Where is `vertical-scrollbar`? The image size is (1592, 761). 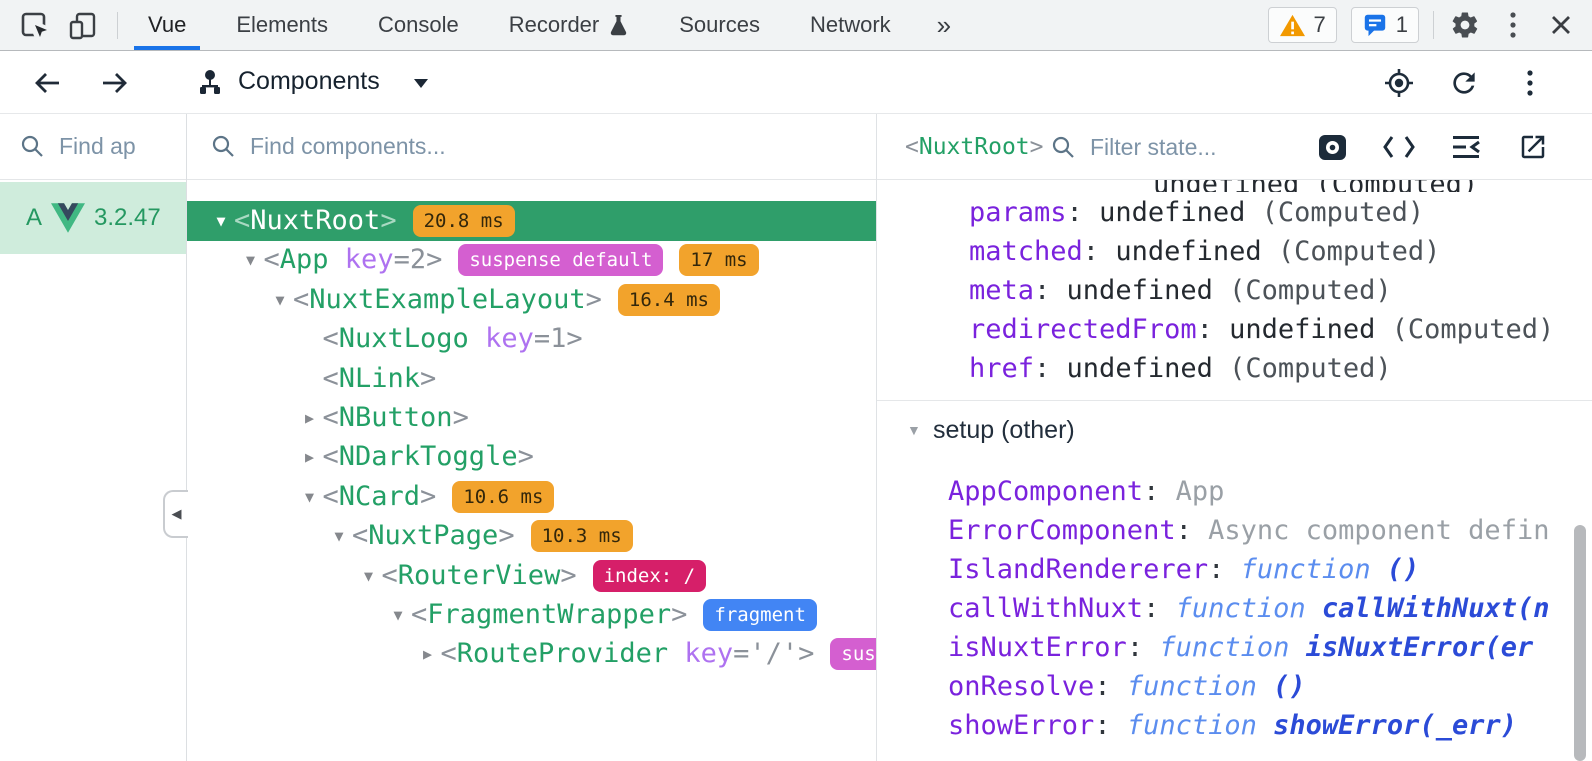
vertical-scrollbar is located at coordinates (1580, 643).